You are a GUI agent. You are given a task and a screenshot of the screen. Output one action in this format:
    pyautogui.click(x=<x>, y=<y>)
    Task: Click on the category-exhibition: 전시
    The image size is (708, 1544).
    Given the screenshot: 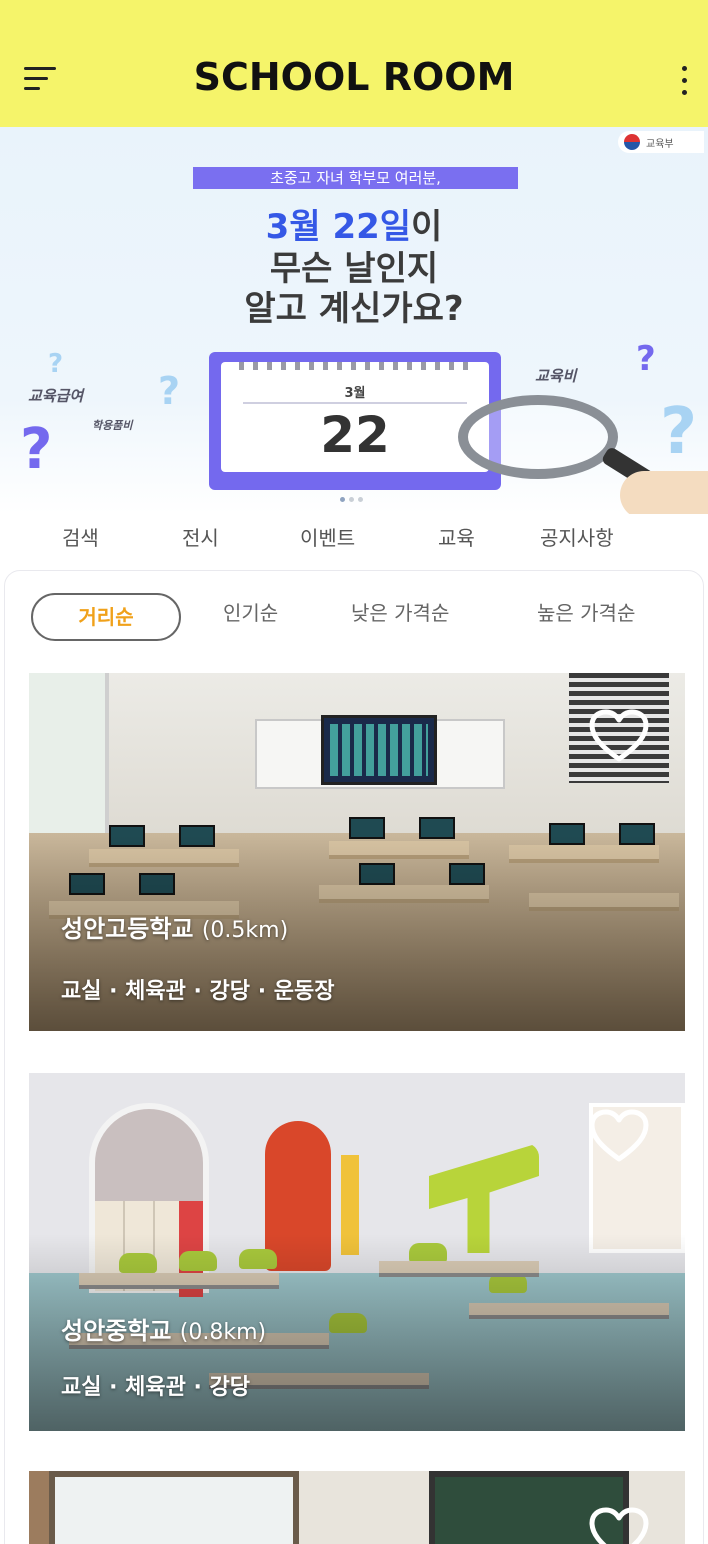 What is the action you would take?
    pyautogui.click(x=200, y=536)
    